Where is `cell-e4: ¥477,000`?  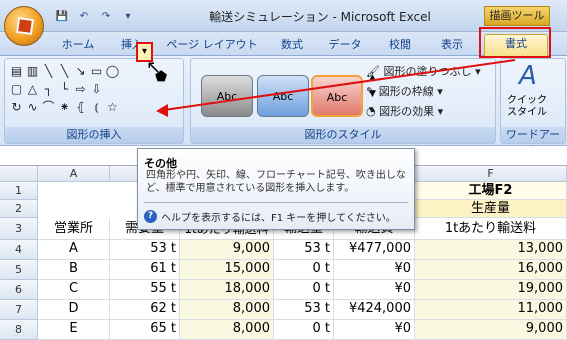
cell-e4: ¥477,000 is located at coordinates (374, 250).